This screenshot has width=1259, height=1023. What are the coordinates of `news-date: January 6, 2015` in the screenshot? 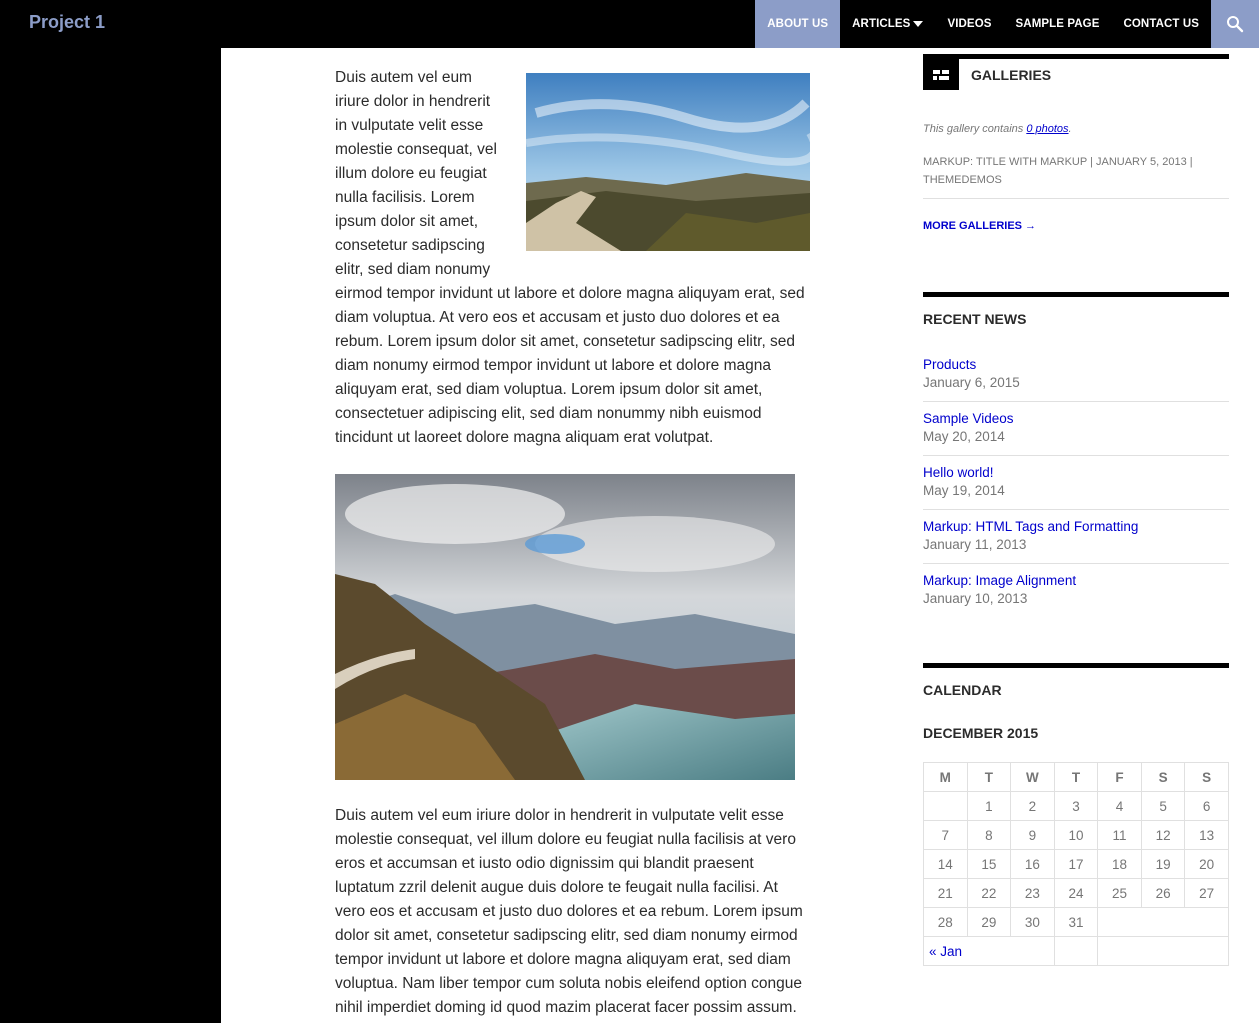 It's located at (971, 382).